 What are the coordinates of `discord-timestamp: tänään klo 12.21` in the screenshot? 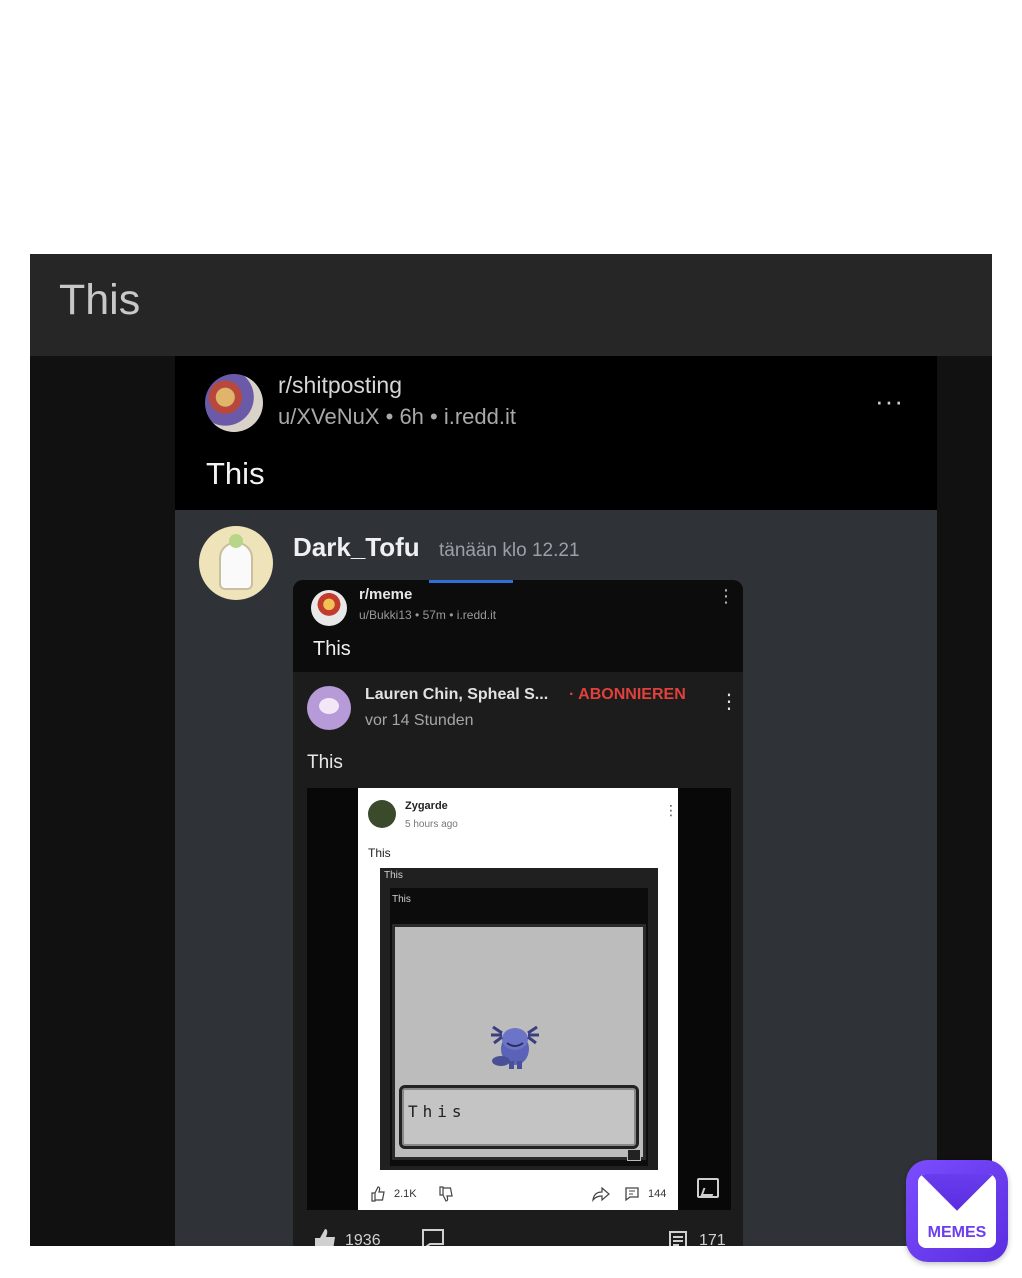 It's located at (509, 550).